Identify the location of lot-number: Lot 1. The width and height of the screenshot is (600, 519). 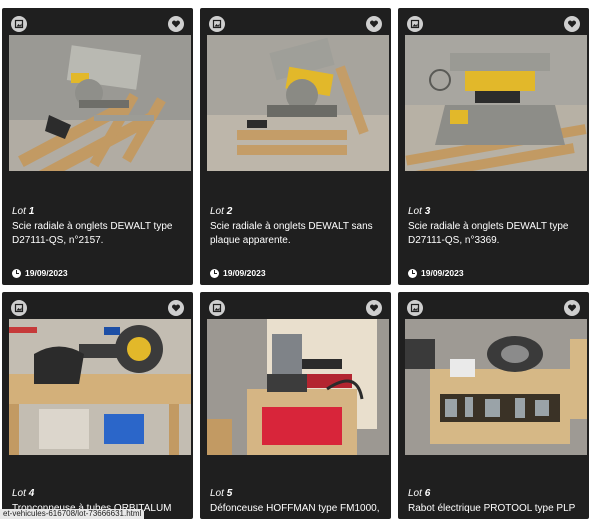
(23, 211).